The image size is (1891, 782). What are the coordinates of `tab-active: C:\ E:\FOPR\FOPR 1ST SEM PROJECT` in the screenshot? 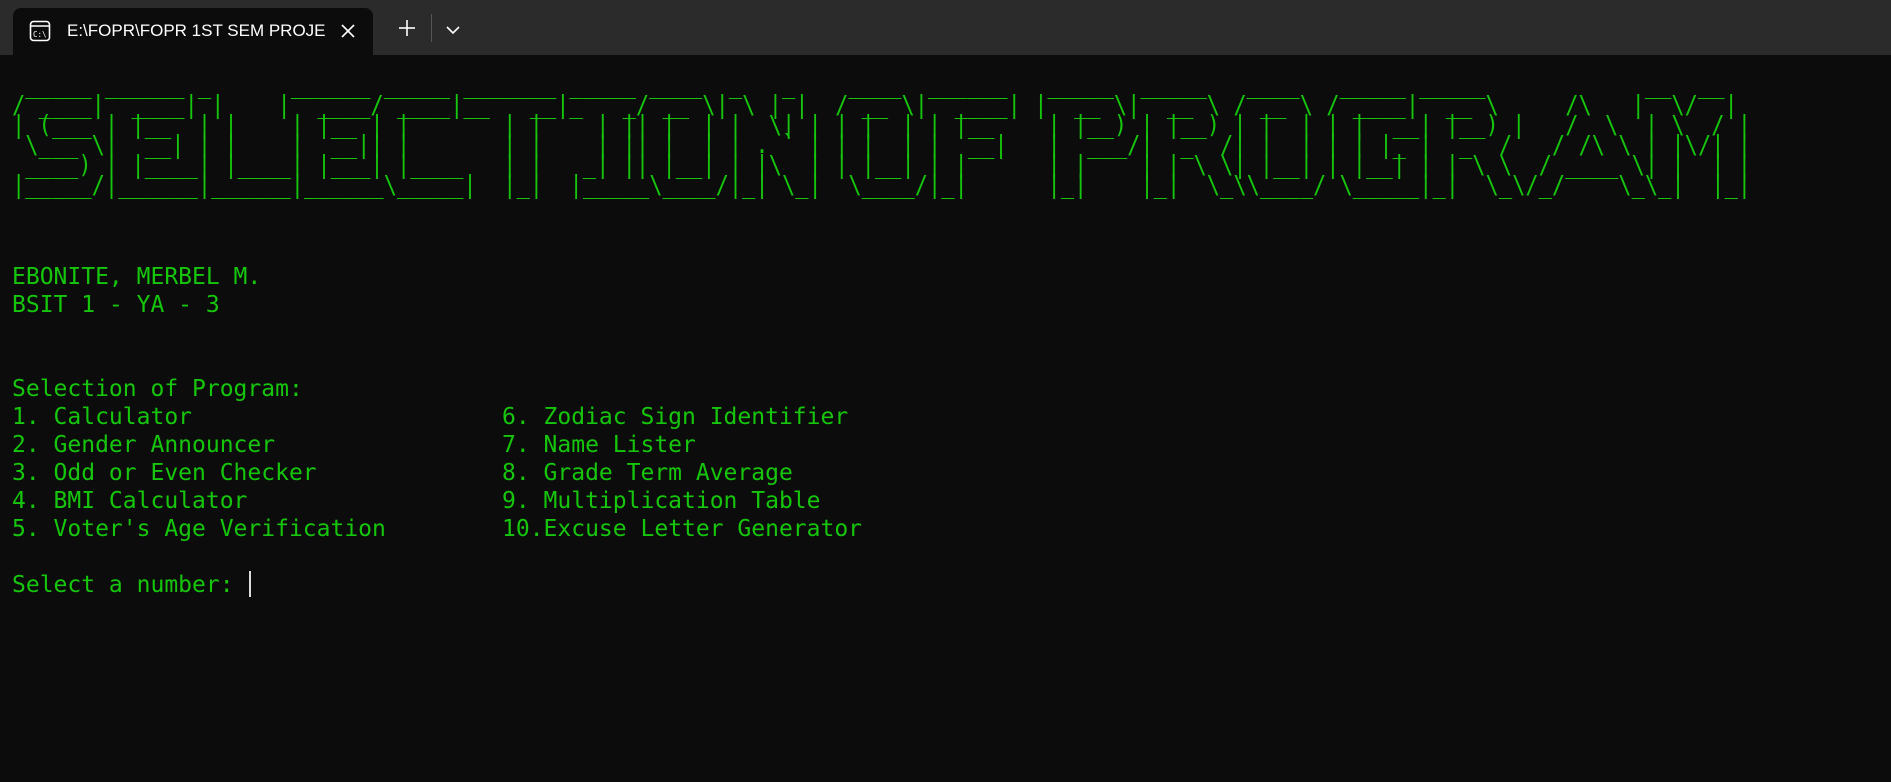 It's located at (193, 31).